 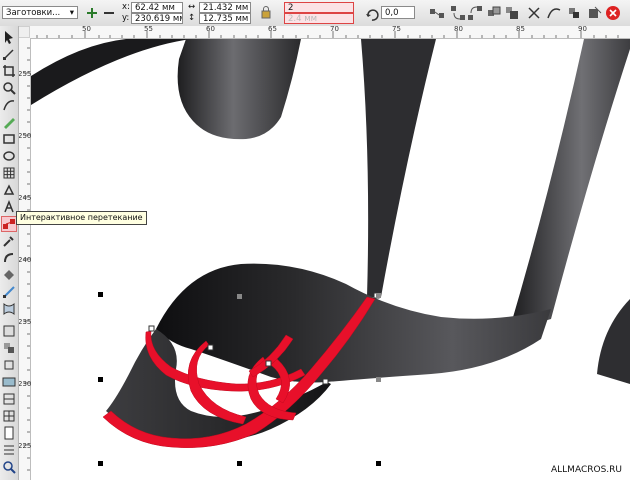 What do you see at coordinates (272, 29) in the screenshot?
I see `ruler-tick-label: 65` at bounding box center [272, 29].